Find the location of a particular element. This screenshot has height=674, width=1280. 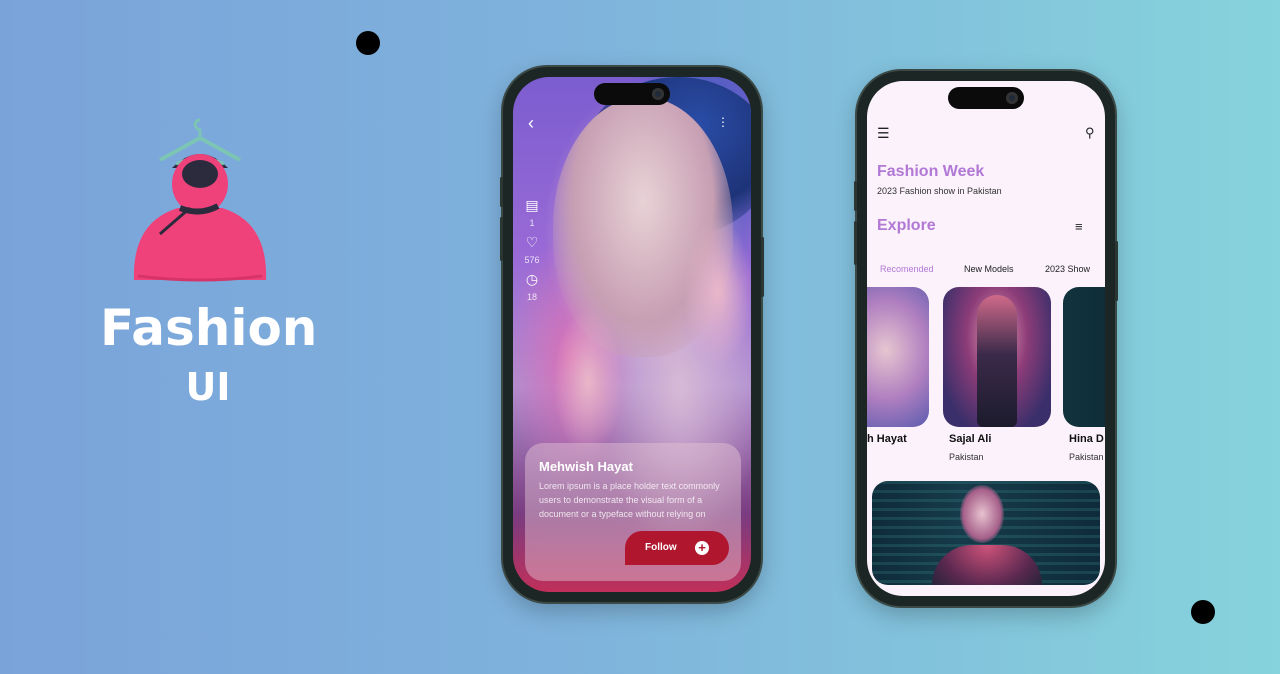

model-name: Hina D is located at coordinates (1086, 439).